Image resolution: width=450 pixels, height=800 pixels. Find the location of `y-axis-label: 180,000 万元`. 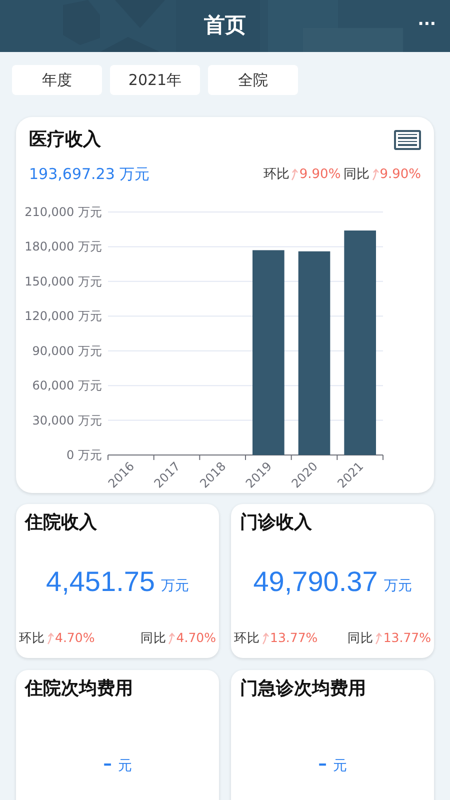

y-axis-label: 180,000 万元 is located at coordinates (63, 246).